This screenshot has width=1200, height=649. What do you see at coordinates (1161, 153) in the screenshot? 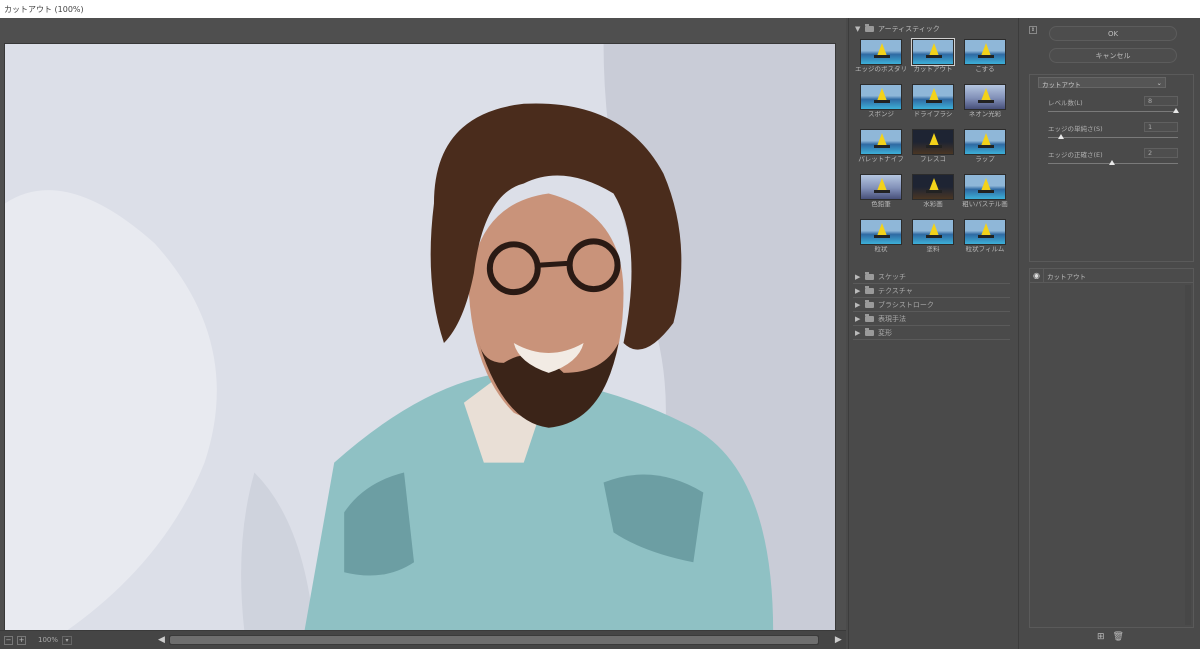
I see `parameter-value-field: 2` at bounding box center [1161, 153].